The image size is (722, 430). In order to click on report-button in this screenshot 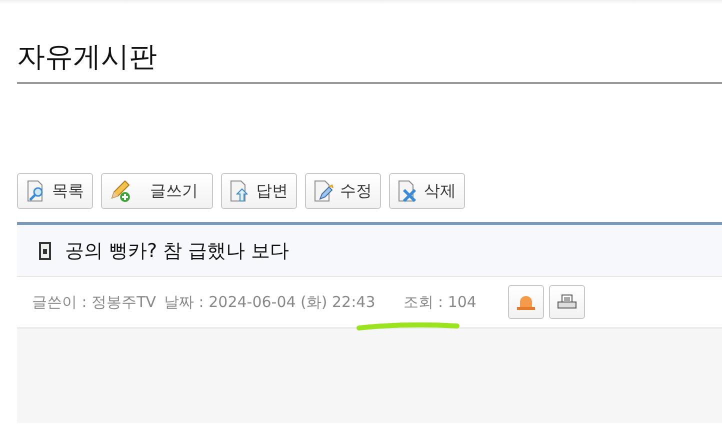, I will do `click(526, 302)`.